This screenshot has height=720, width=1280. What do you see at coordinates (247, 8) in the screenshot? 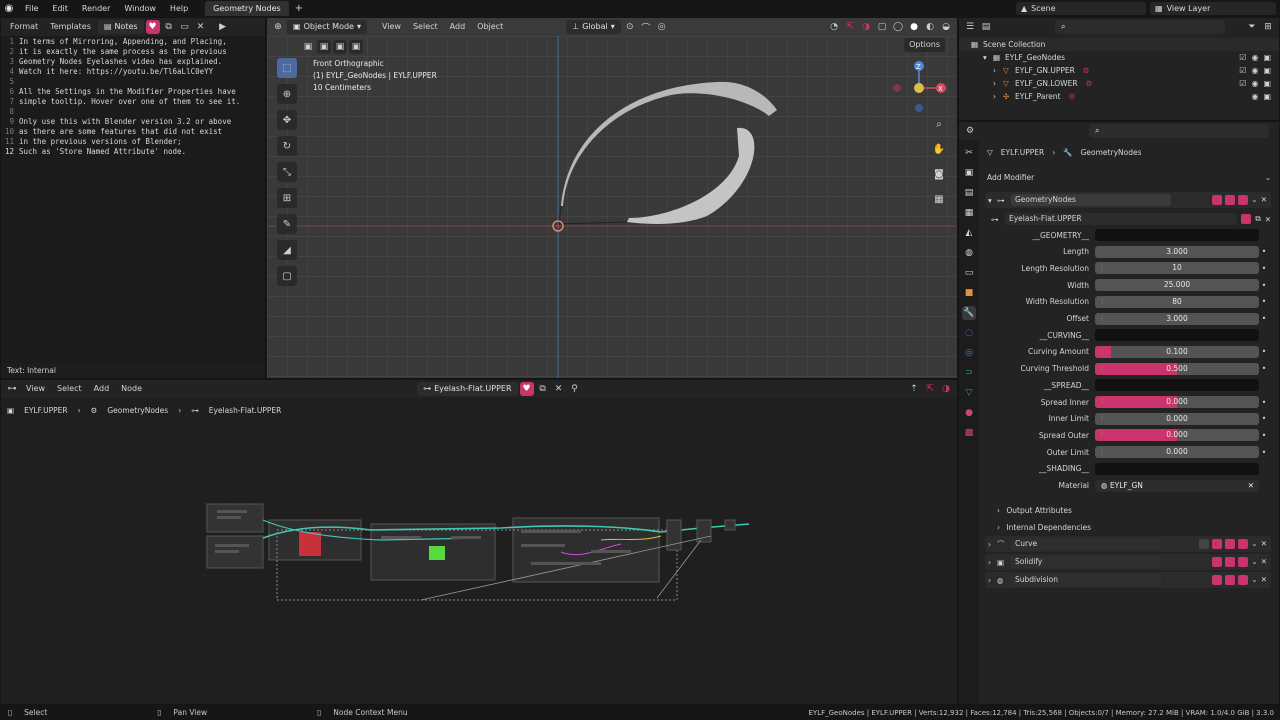
I see `workspace-tab-geometry-nodes: Geometry Nodes` at bounding box center [247, 8].